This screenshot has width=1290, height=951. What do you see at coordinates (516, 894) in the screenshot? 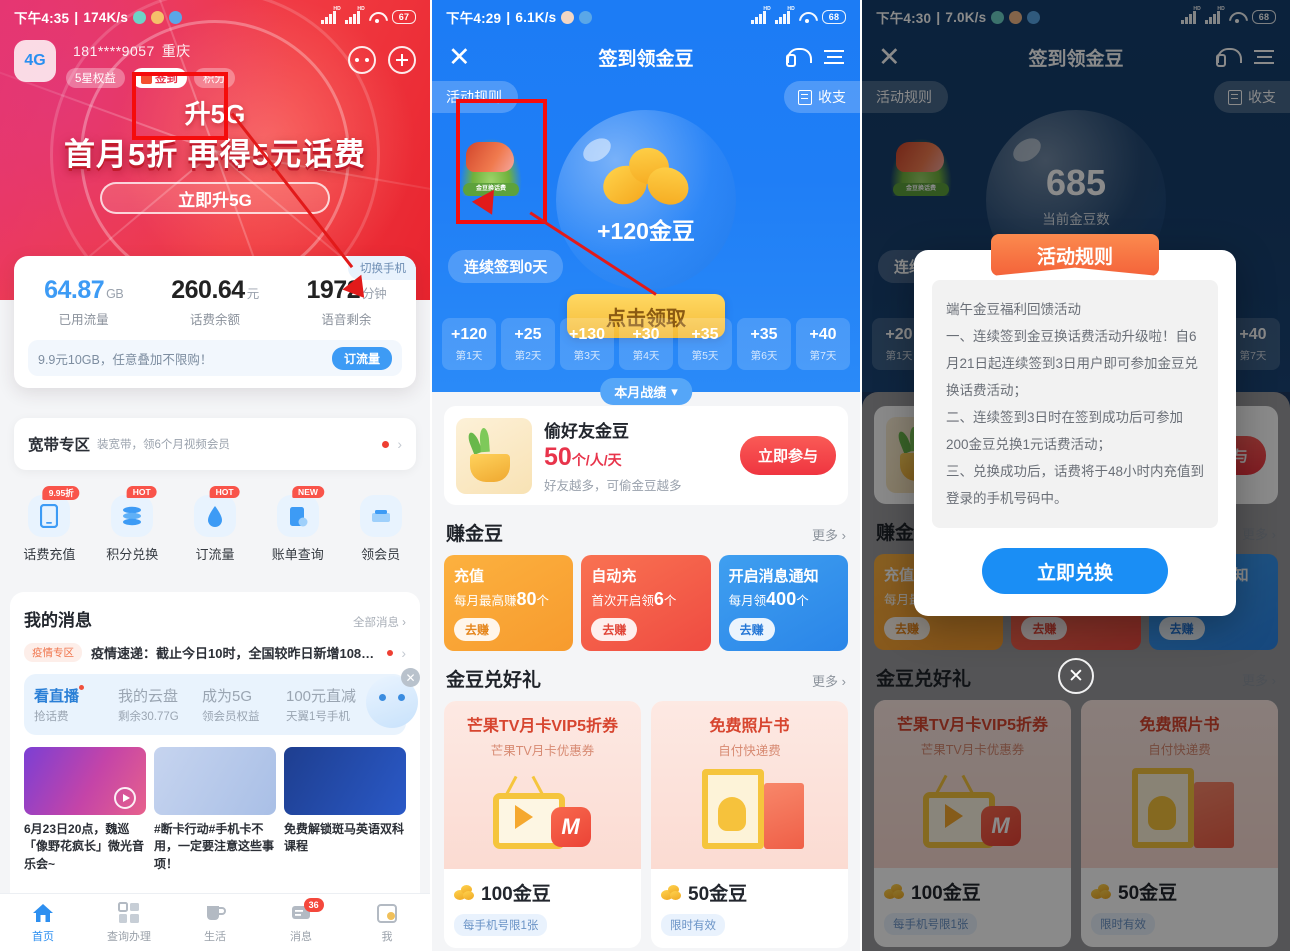
I see `gift-price-text: 100金豆` at bounding box center [516, 894].